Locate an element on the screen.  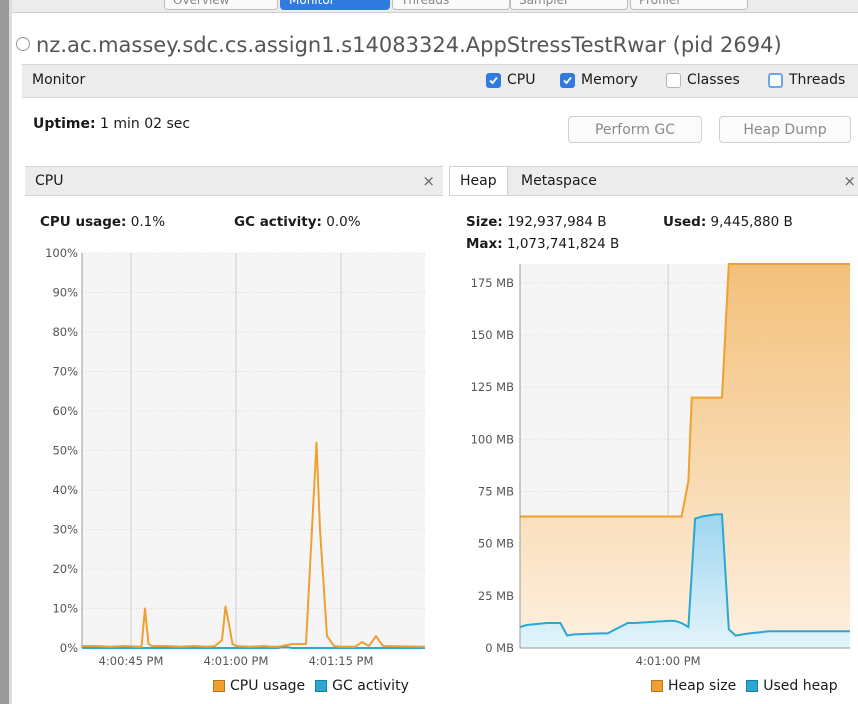
y-tick-label: 100% is located at coordinates (61, 253).